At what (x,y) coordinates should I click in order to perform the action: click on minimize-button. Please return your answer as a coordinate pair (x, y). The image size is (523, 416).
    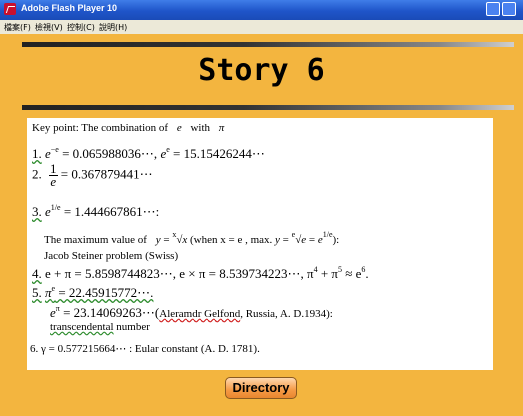
    Looking at the image, I should click on (493, 9).